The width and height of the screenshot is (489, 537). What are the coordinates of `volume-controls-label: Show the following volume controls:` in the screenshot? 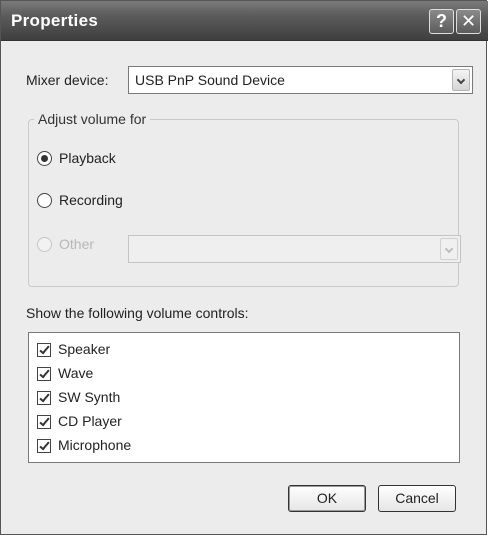 It's located at (137, 313).